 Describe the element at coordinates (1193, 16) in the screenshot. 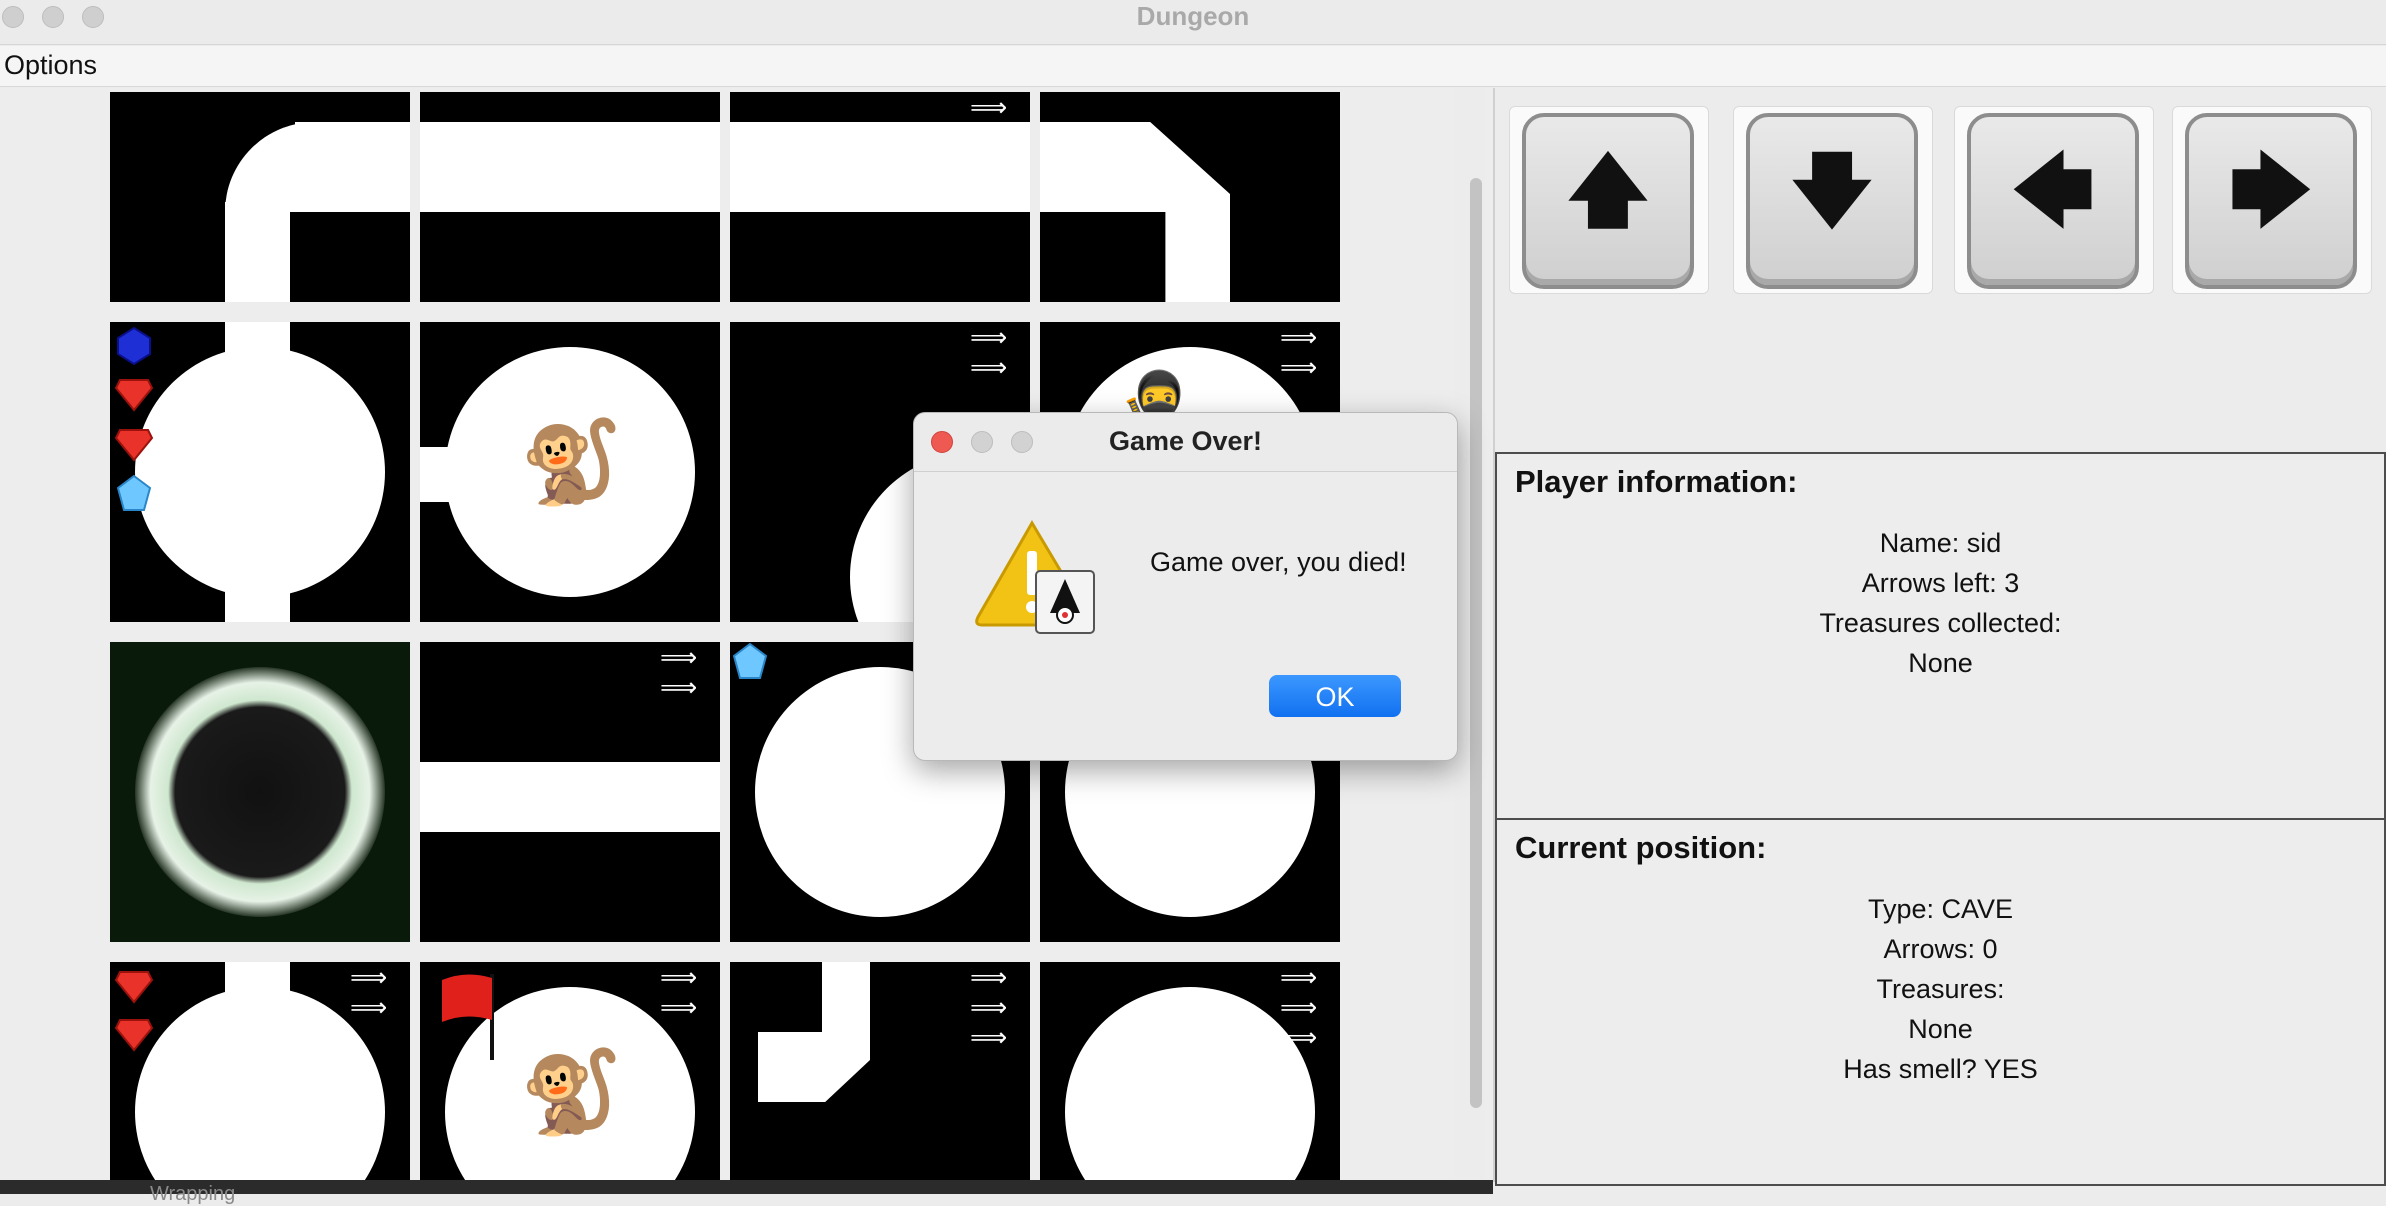

I see `window-title: Dungeon` at that location.